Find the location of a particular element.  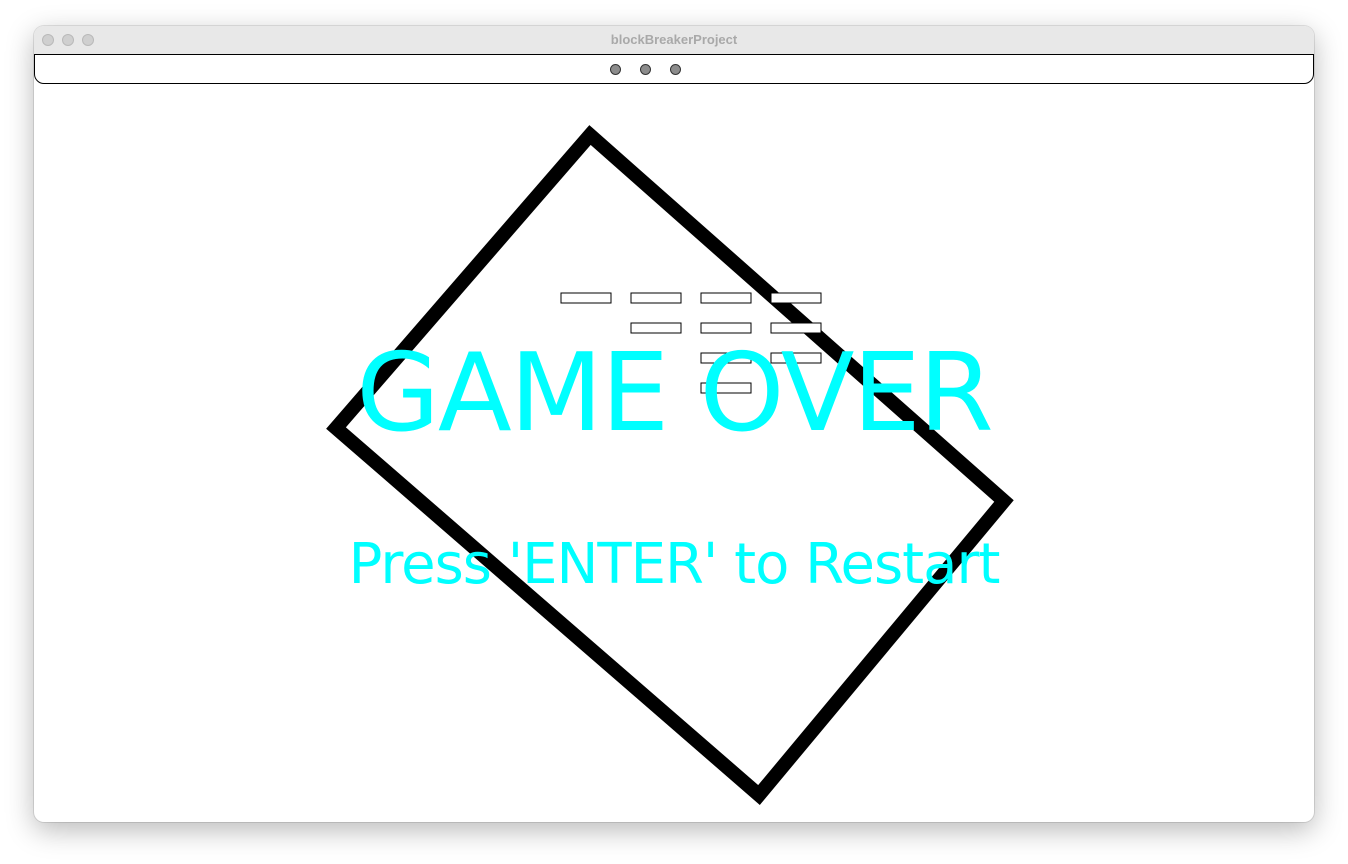

title-bar: blockBreakerProject is located at coordinates (674, 40).